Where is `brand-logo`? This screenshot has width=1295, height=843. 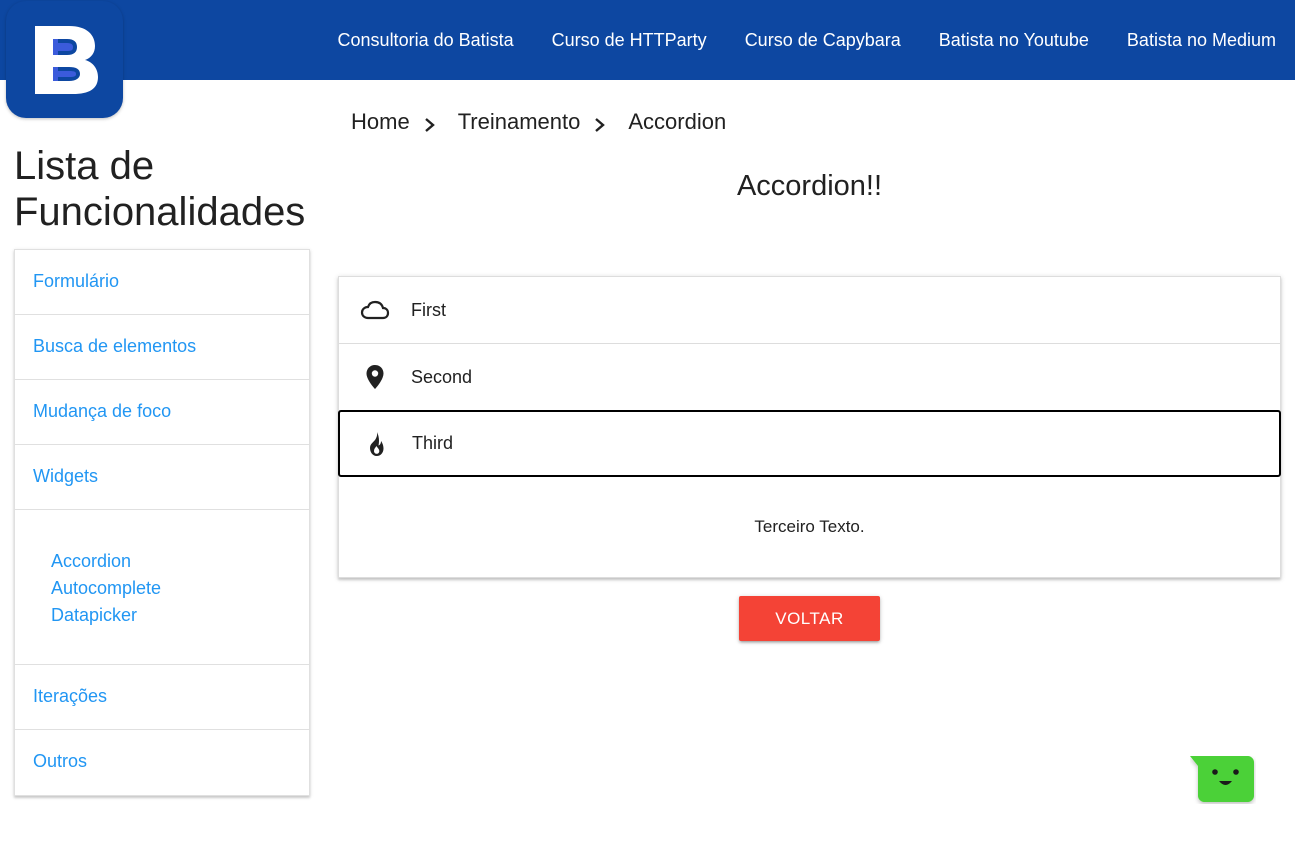 brand-logo is located at coordinates (64, 59).